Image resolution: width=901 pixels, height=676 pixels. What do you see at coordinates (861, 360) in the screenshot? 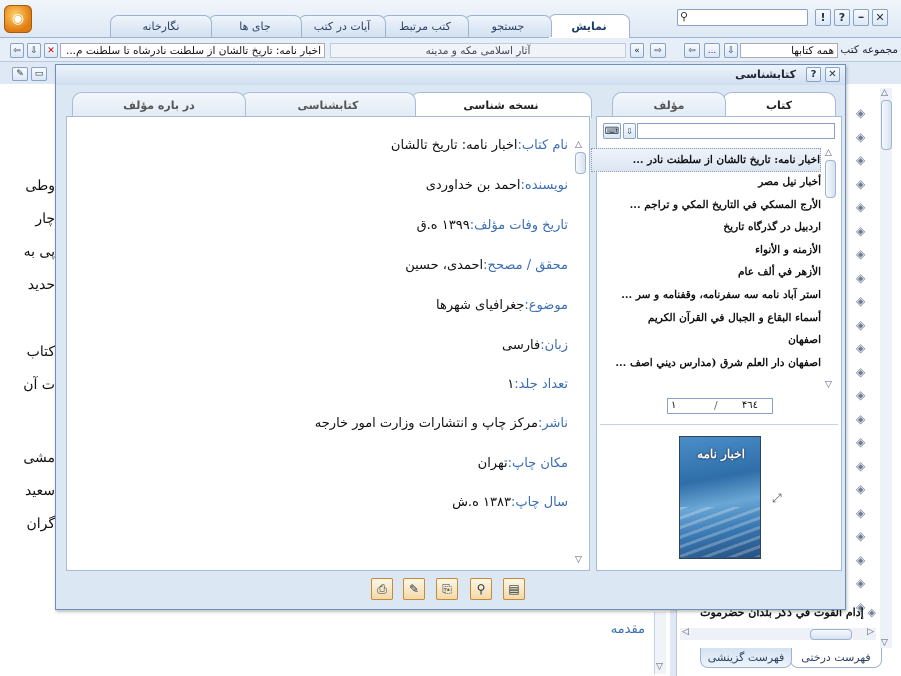
I see `tree-book-icons: ◈ ◈ ◈ ◈ ◈ ◈ ◈ ◈ ◈ ◈ ◈ ◈ ◈ ◈ ◈ ◈ ◈ ◈ ◈ ◈ ◈ ◈` at bounding box center [861, 360].